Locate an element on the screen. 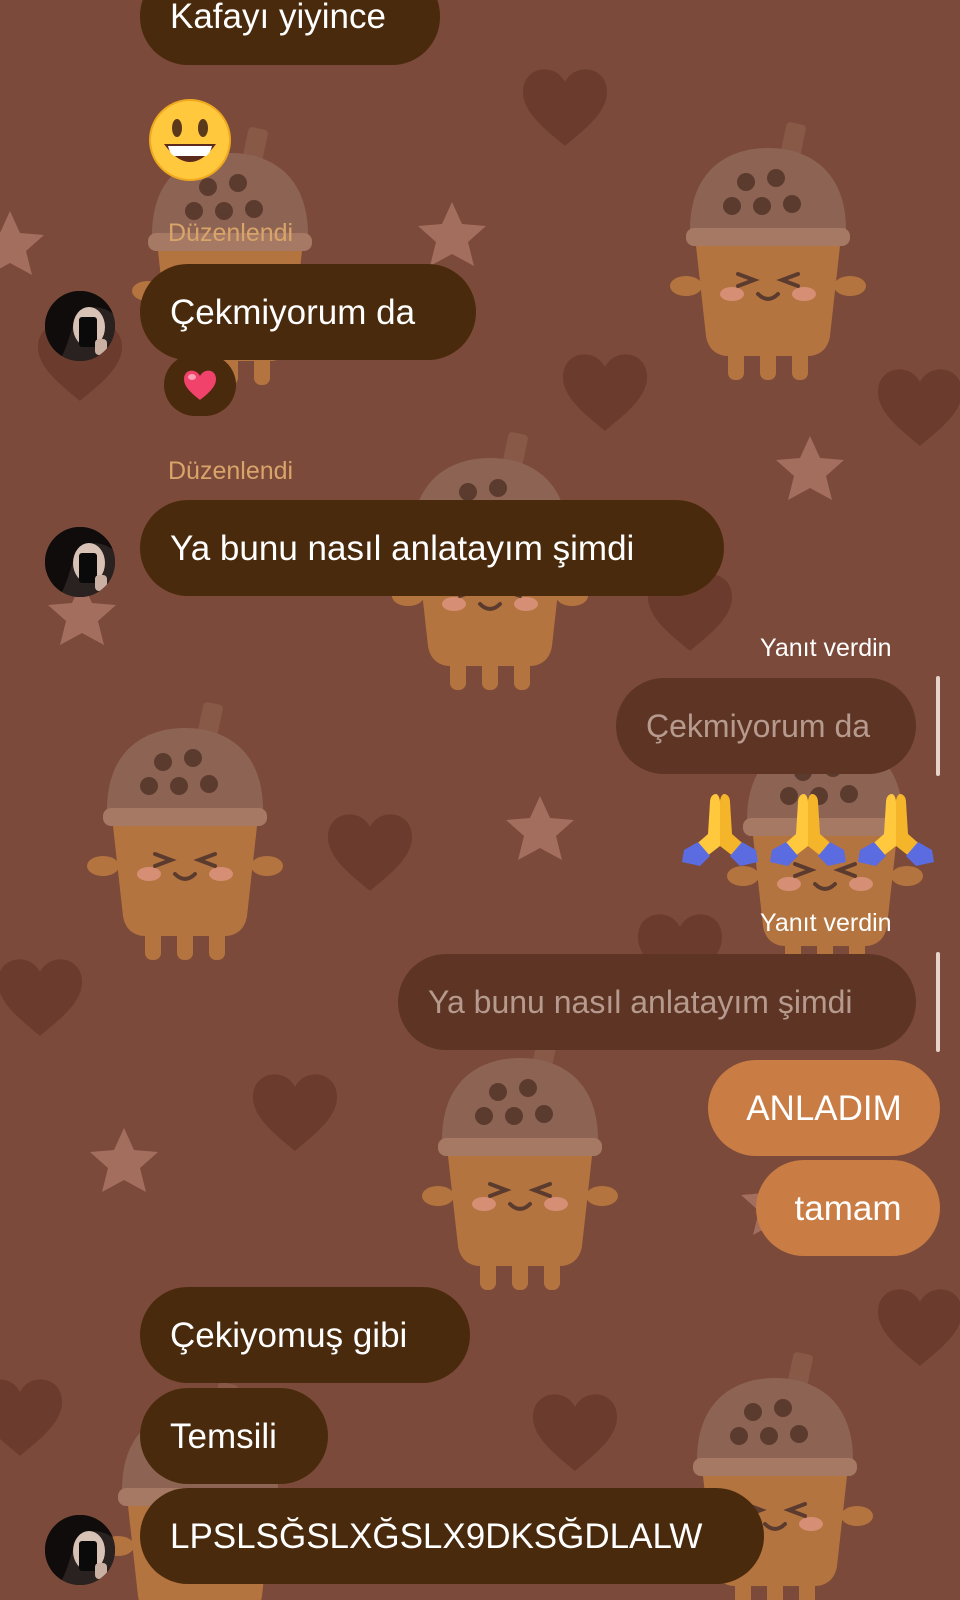 The height and width of the screenshot is (1600, 960). message-bubble-incoming: Çekiyomuş gibi is located at coordinates (305, 1335).